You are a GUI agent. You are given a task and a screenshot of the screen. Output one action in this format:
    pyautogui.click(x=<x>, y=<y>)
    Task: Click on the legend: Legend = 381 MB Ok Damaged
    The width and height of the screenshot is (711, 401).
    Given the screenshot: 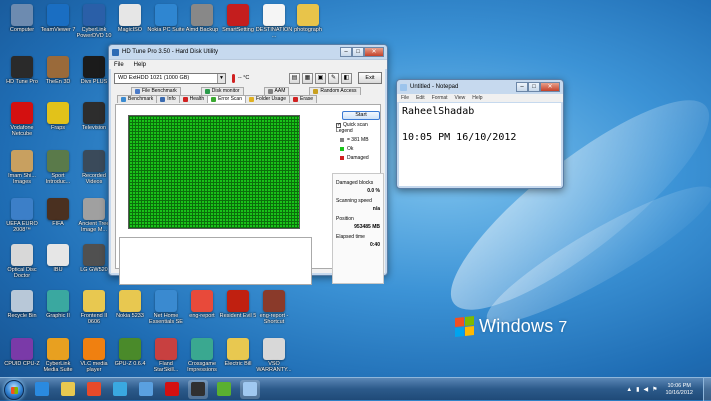 What is the action you would take?
    pyautogui.click(x=352, y=146)
    